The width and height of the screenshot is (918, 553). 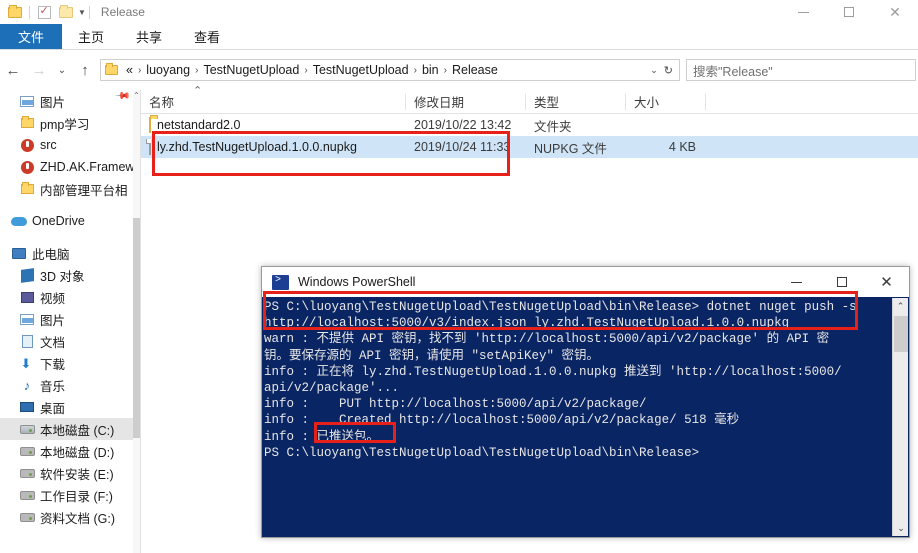 I want to click on sidebar-item-work-f: 工作目录 (F:), so click(x=70, y=495).